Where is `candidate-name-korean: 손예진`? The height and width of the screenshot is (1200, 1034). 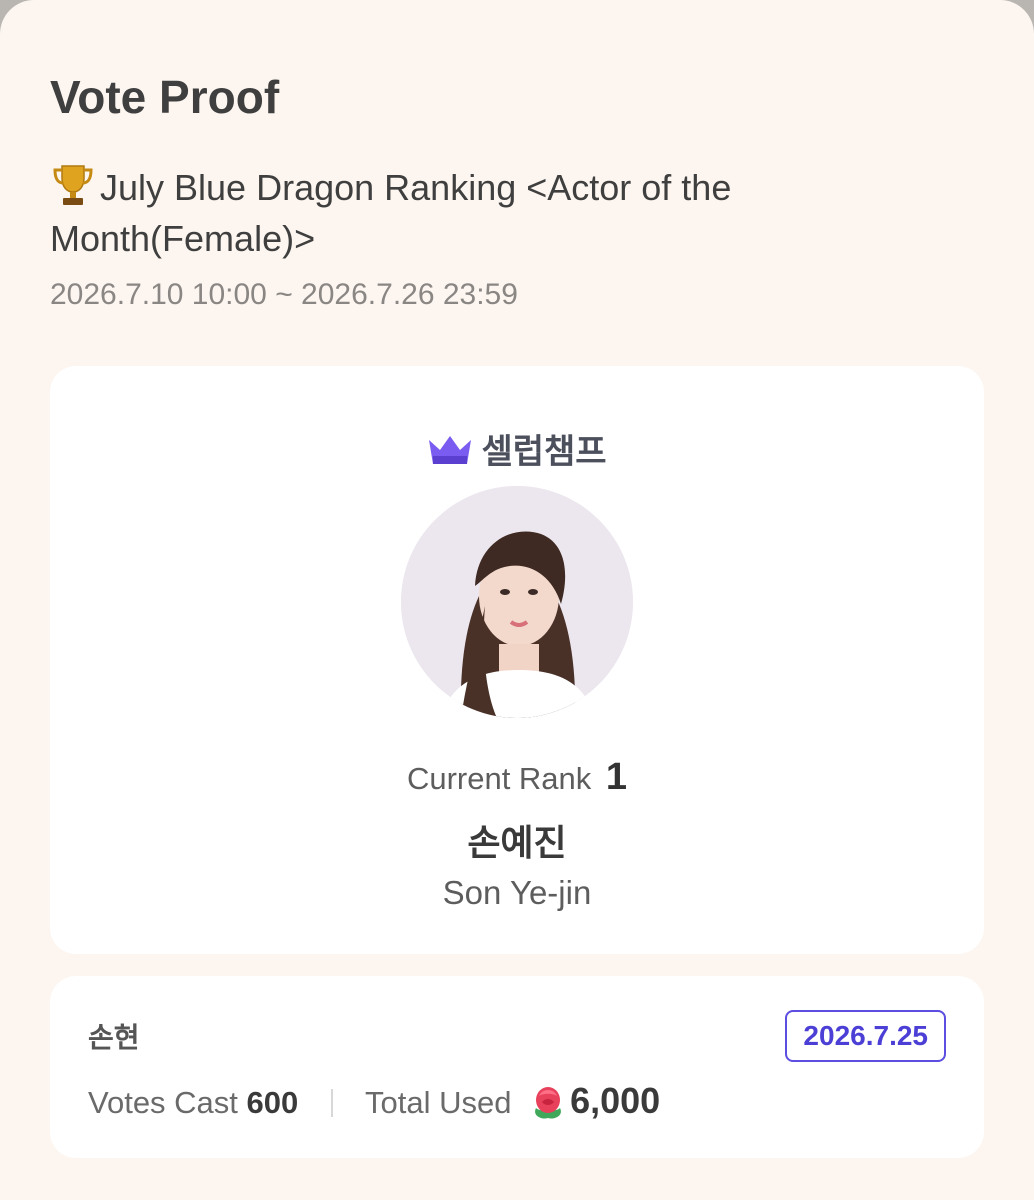 candidate-name-korean: 손예진 is located at coordinates (517, 843).